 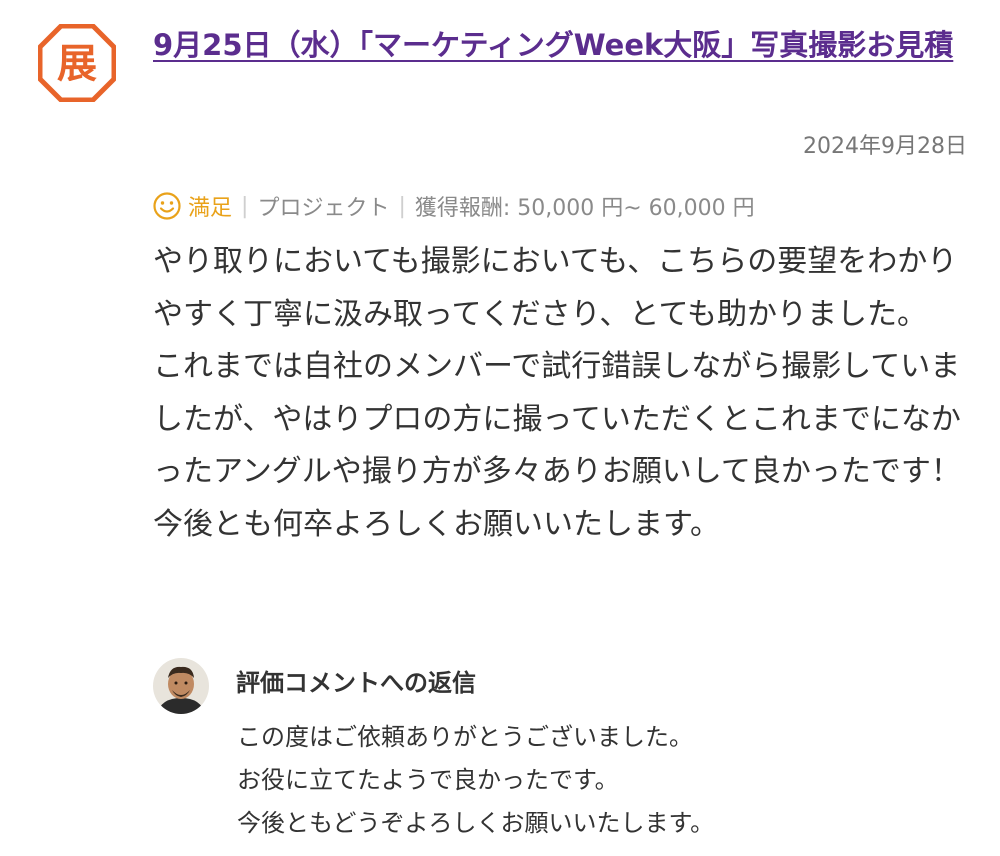 I want to click on project-type: プロジェクト, so click(x=323, y=208).